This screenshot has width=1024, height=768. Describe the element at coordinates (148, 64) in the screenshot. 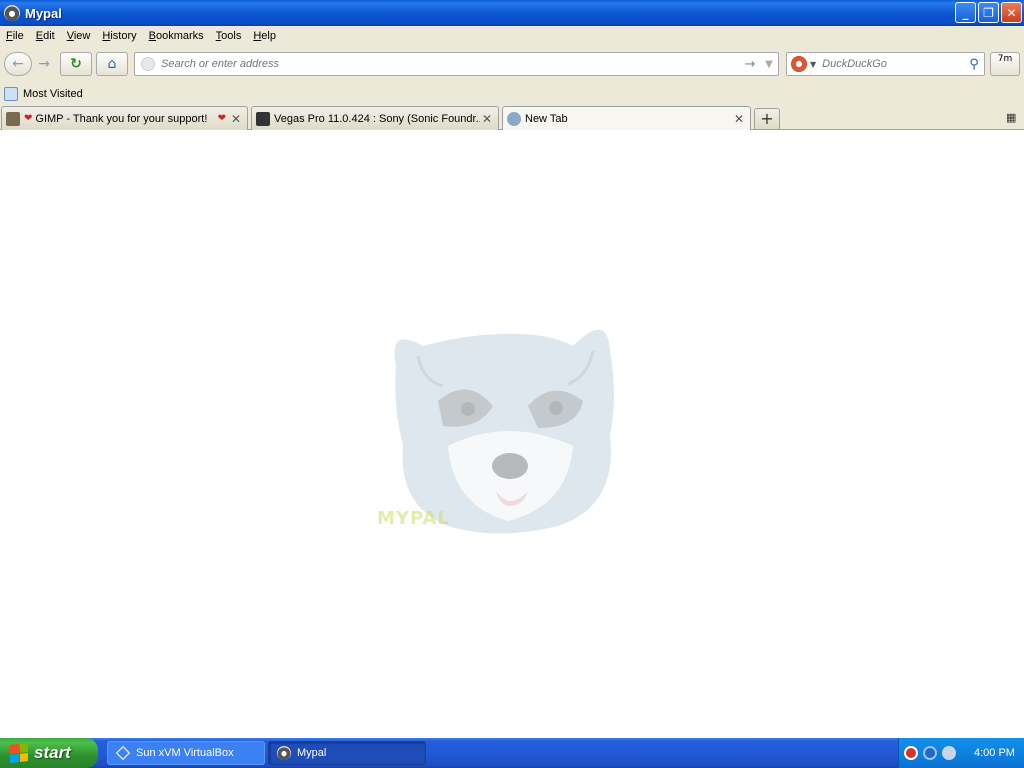

I see `site-identity-icon` at that location.